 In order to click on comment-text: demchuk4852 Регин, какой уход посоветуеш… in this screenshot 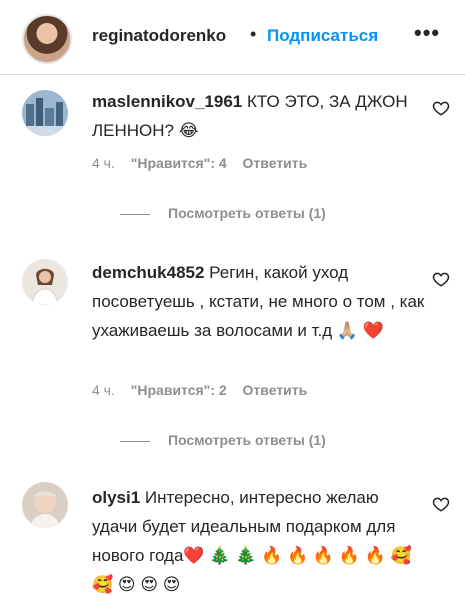, I will do `click(259, 301)`.